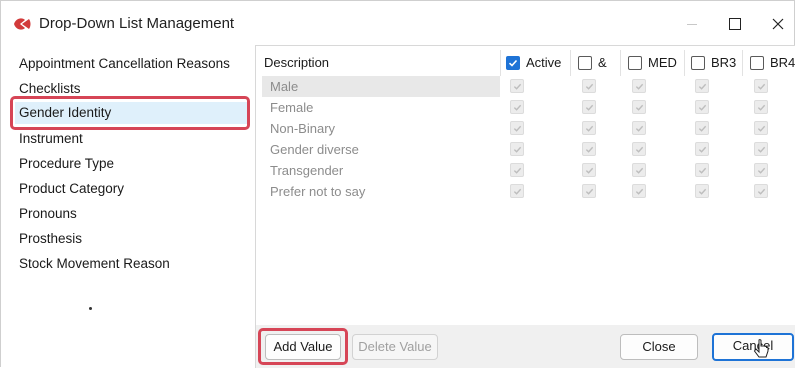 The height and width of the screenshot is (368, 795). What do you see at coordinates (397, 23) in the screenshot?
I see `title-bar: Drop-Down List Management` at bounding box center [397, 23].